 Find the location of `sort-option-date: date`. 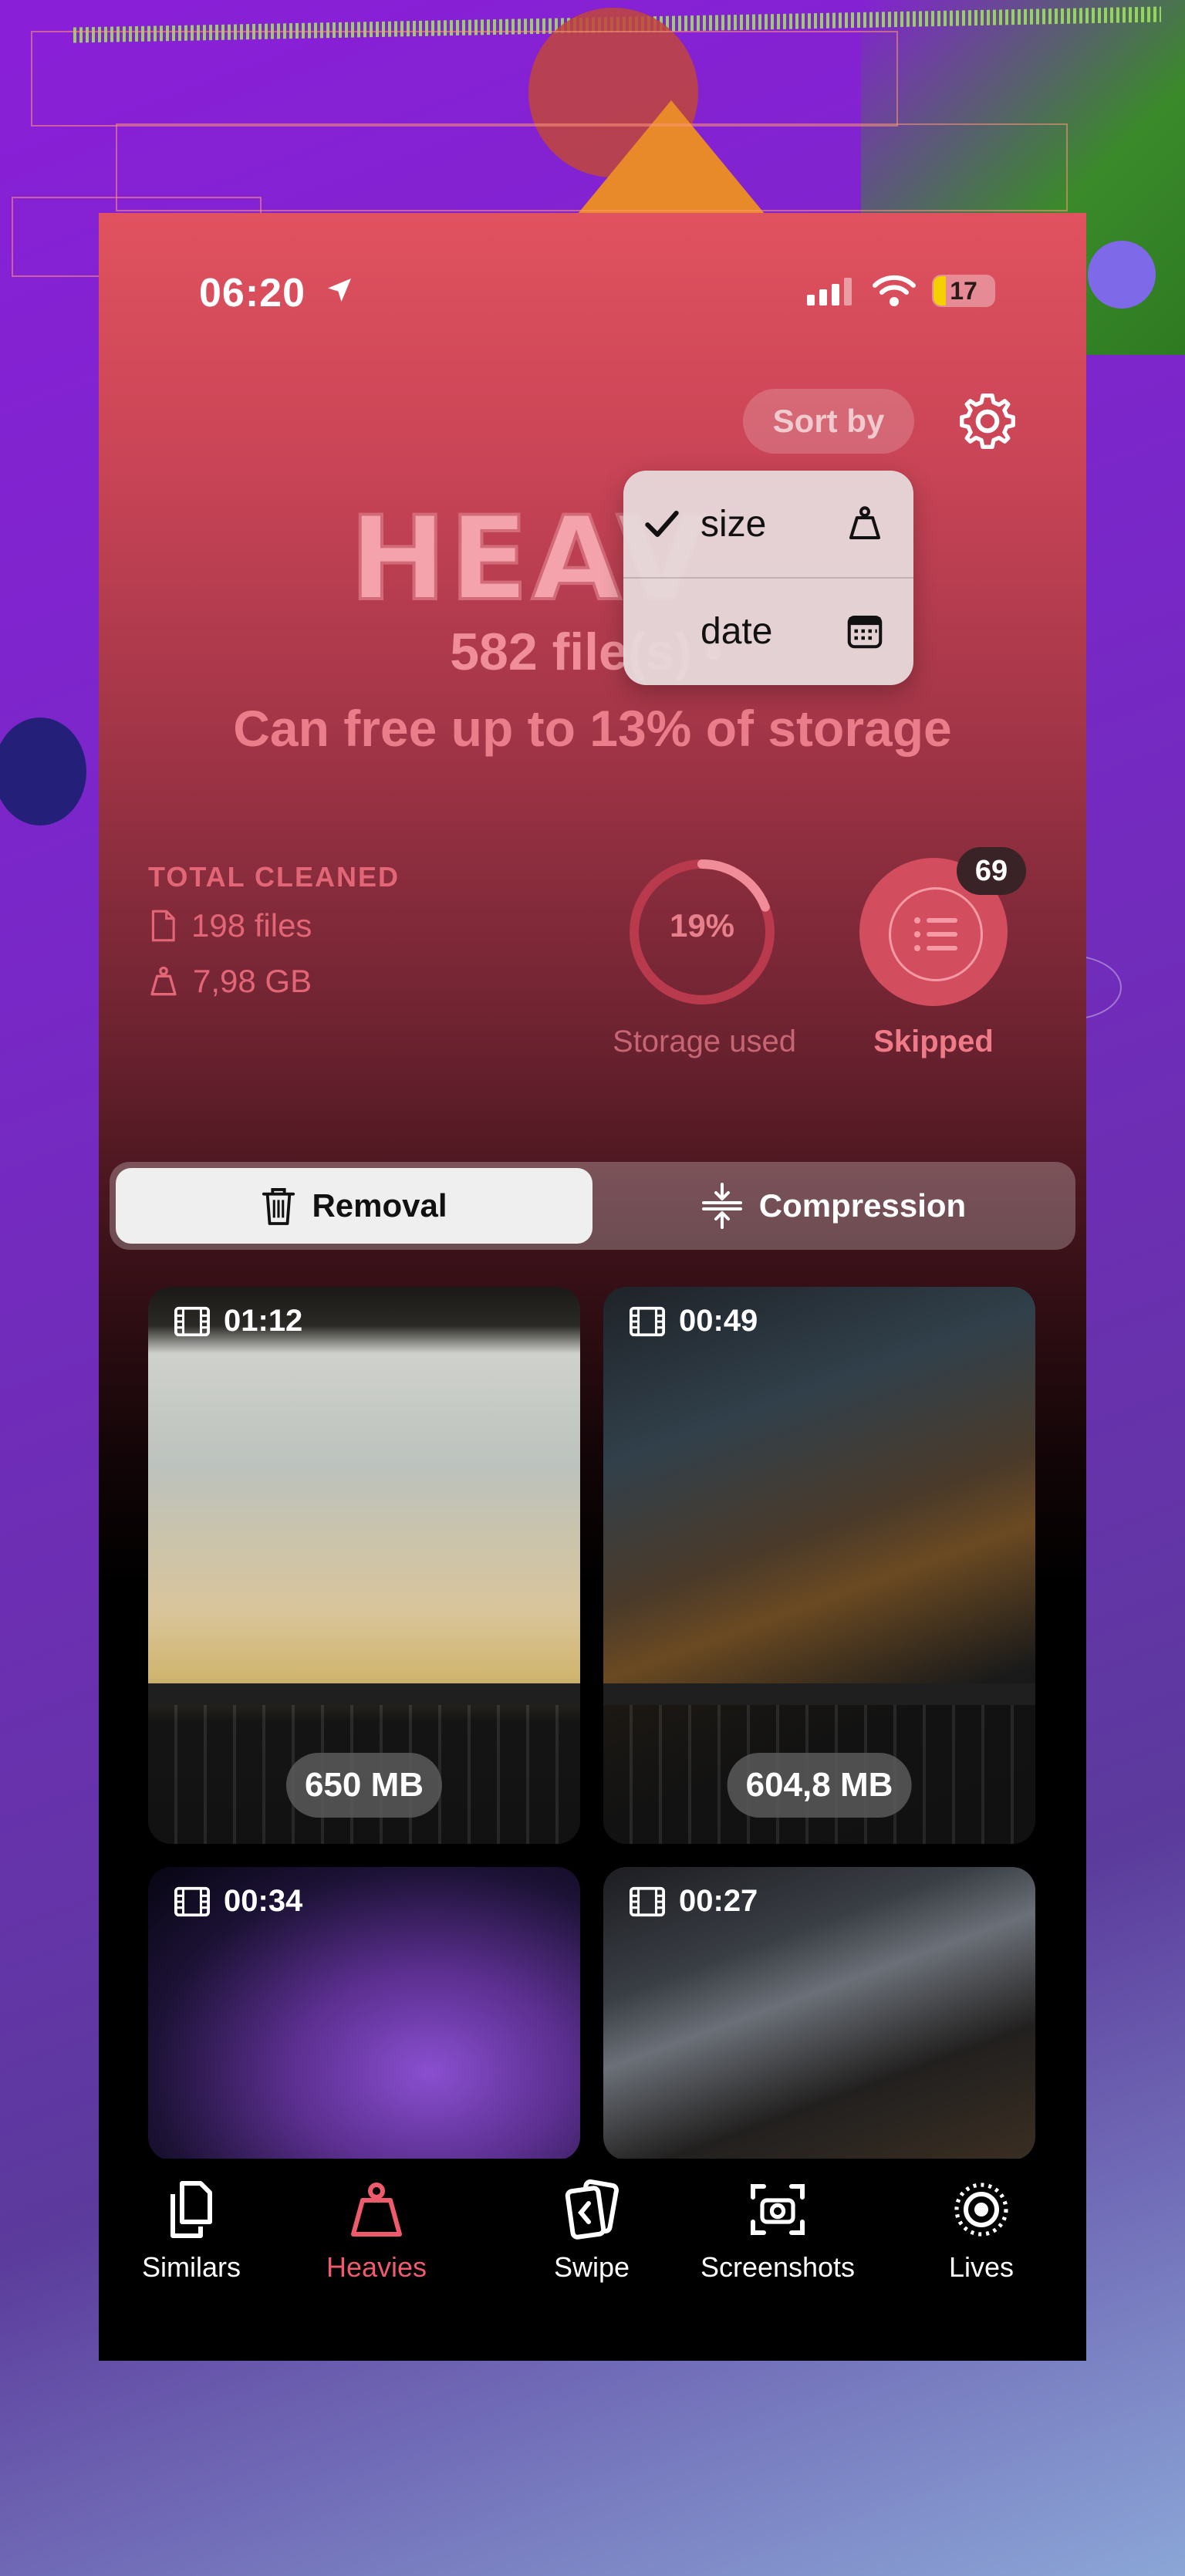

sort-option-date: date is located at coordinates (768, 631).